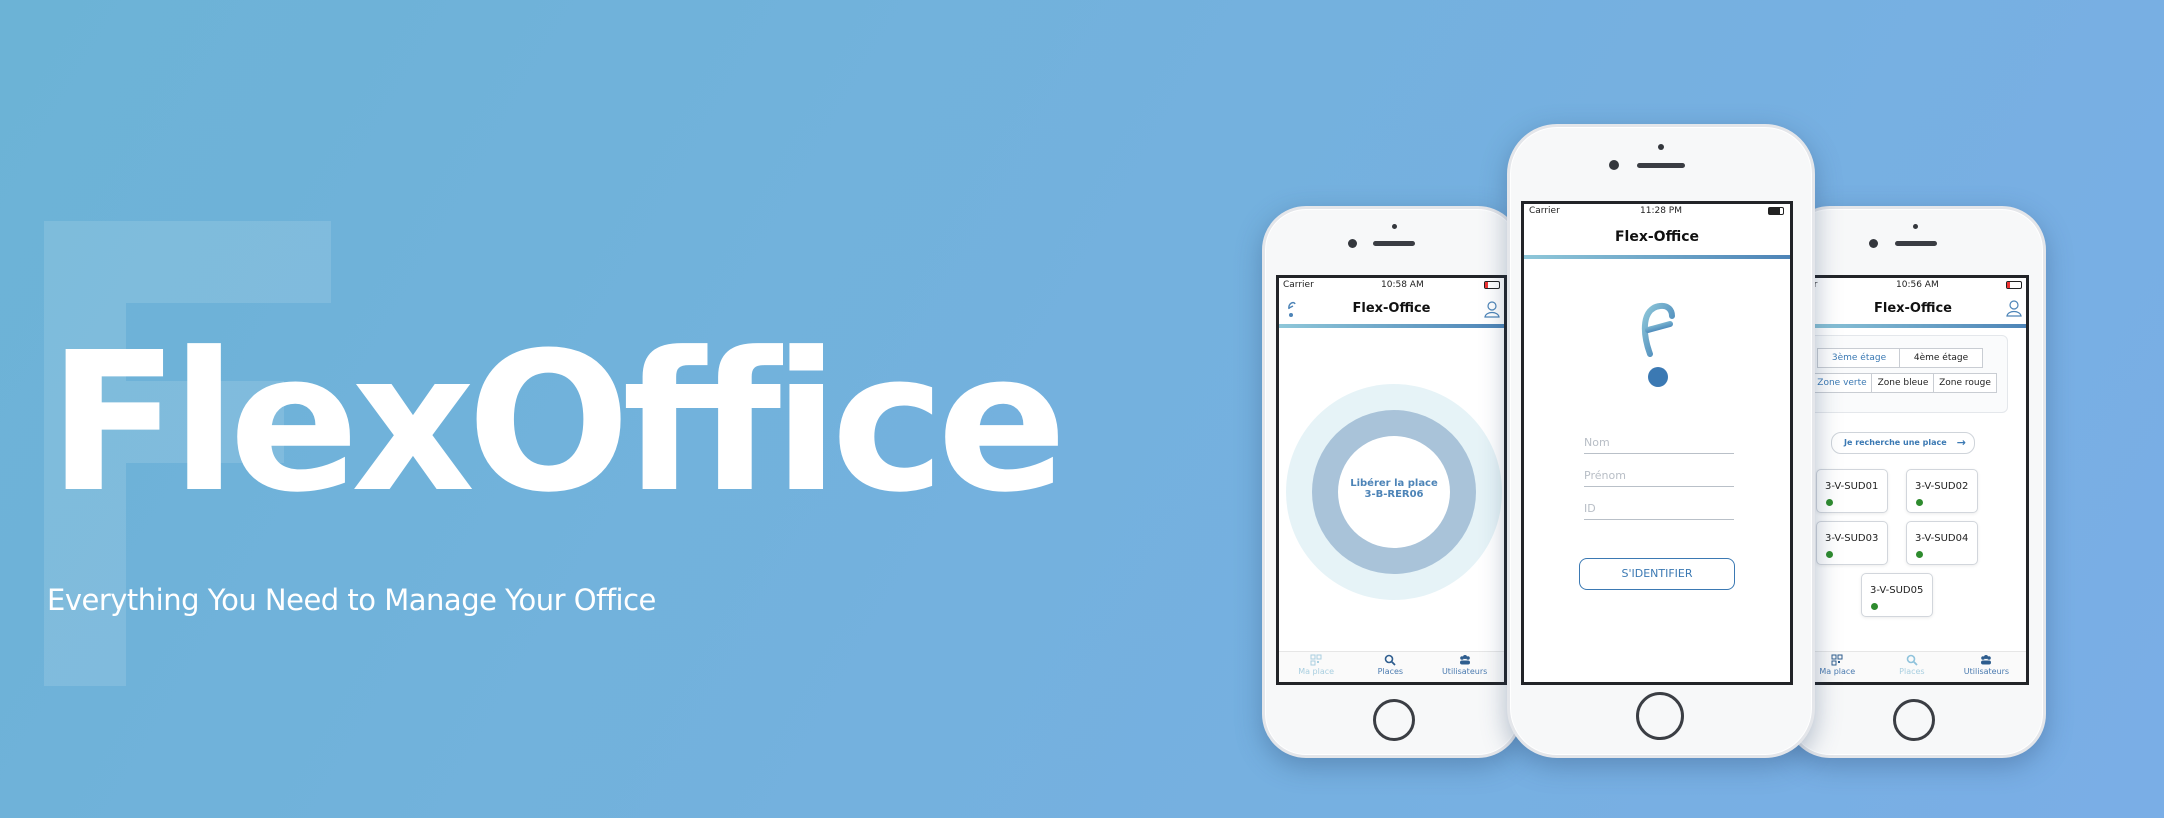 The width and height of the screenshot is (2164, 818). I want to click on tab-ma-place: Ma place, so click(1316, 665).